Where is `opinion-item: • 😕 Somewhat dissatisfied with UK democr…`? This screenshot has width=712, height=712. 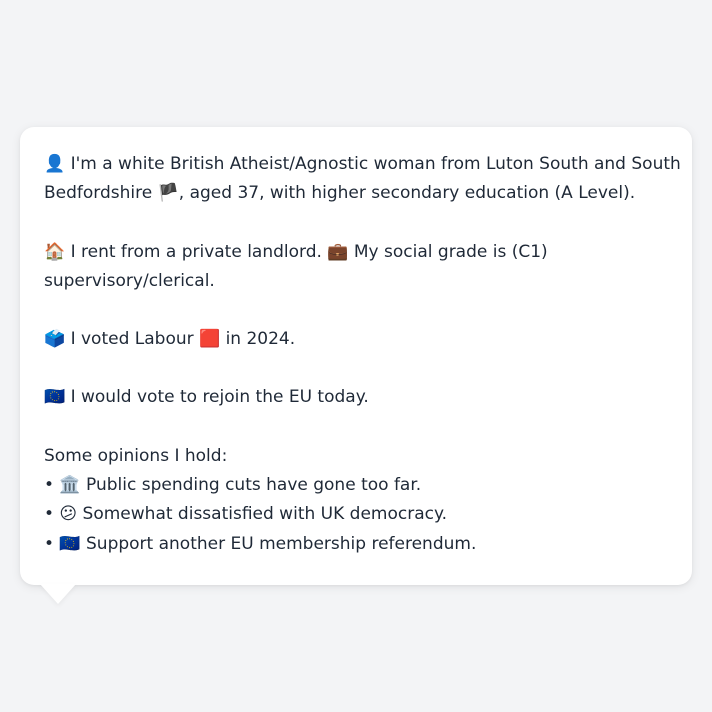
opinion-item: • 😕 Somewhat dissatisfied with UK democr… is located at coordinates (246, 514).